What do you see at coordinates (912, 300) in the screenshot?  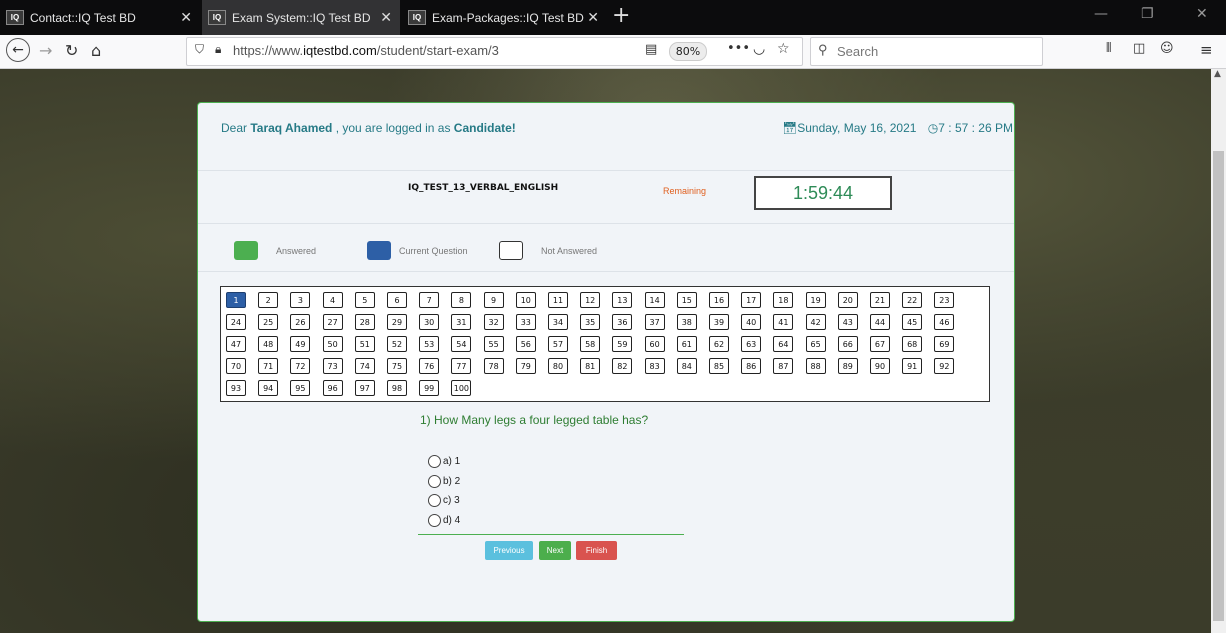 I see `question-number-button: 22` at bounding box center [912, 300].